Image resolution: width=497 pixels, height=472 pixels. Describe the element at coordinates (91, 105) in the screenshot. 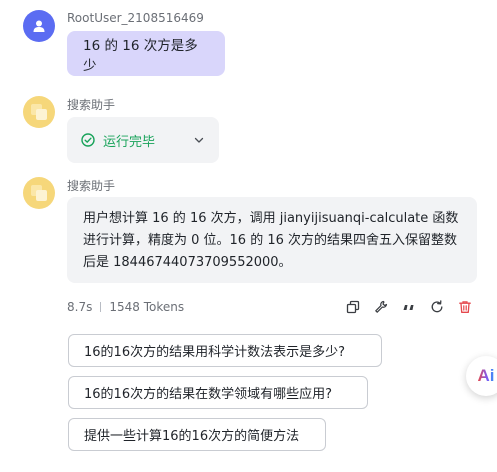

I see `assistant-name: 搜索助手` at that location.